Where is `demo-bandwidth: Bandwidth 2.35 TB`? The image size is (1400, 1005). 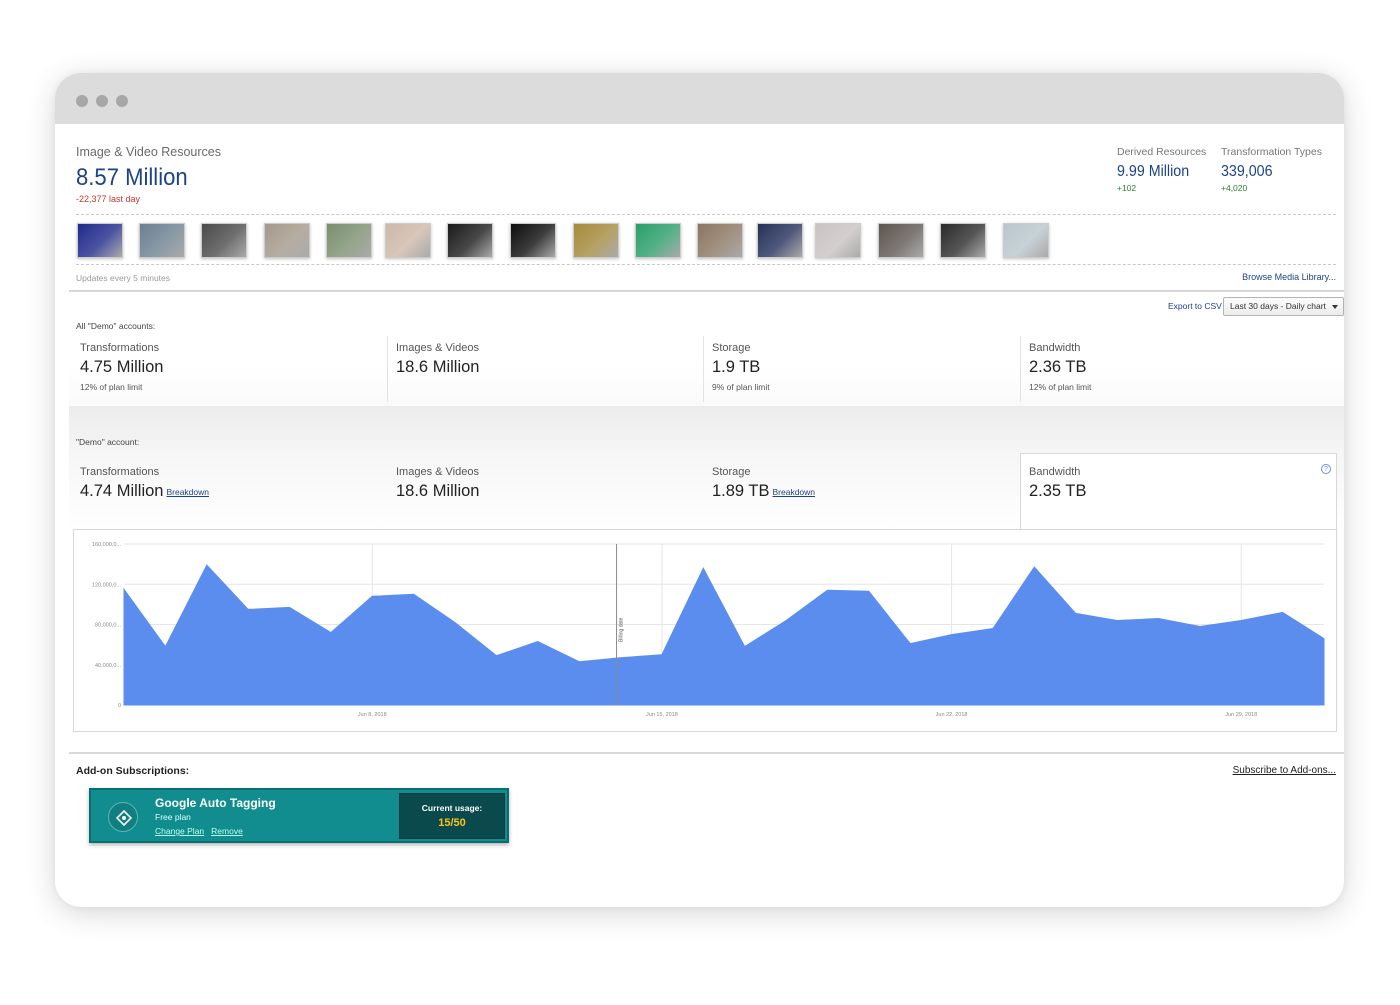
demo-bandwidth: Bandwidth 2.35 TB is located at coordinates (1057, 483).